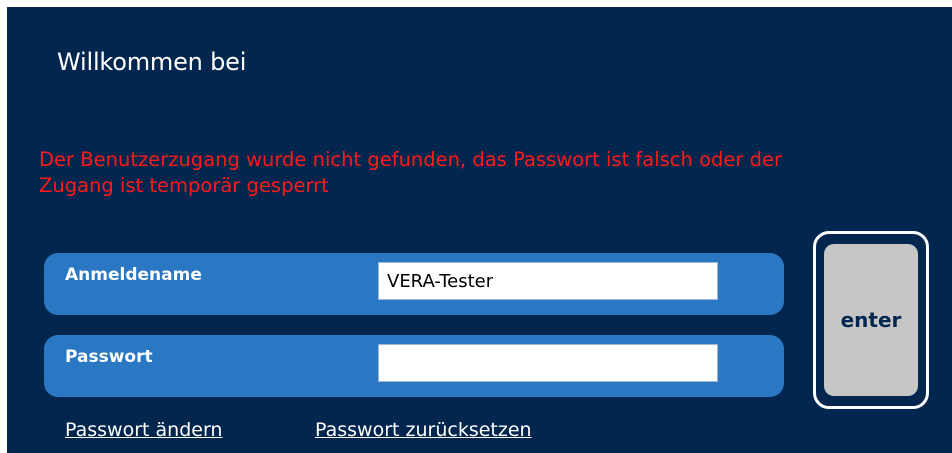 The height and width of the screenshot is (453, 952). I want to click on username-row: Anmeldename, so click(414, 284).